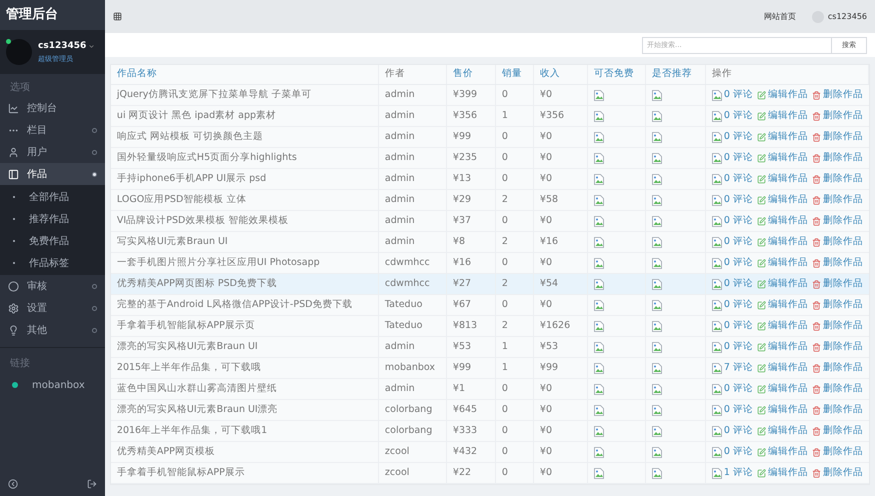  I want to click on table-row: 漂亮的写实风格UI元素Braun UI admin ¥53 1 ¥53 0 评论 编辑作品 删除作品, so click(489, 347).